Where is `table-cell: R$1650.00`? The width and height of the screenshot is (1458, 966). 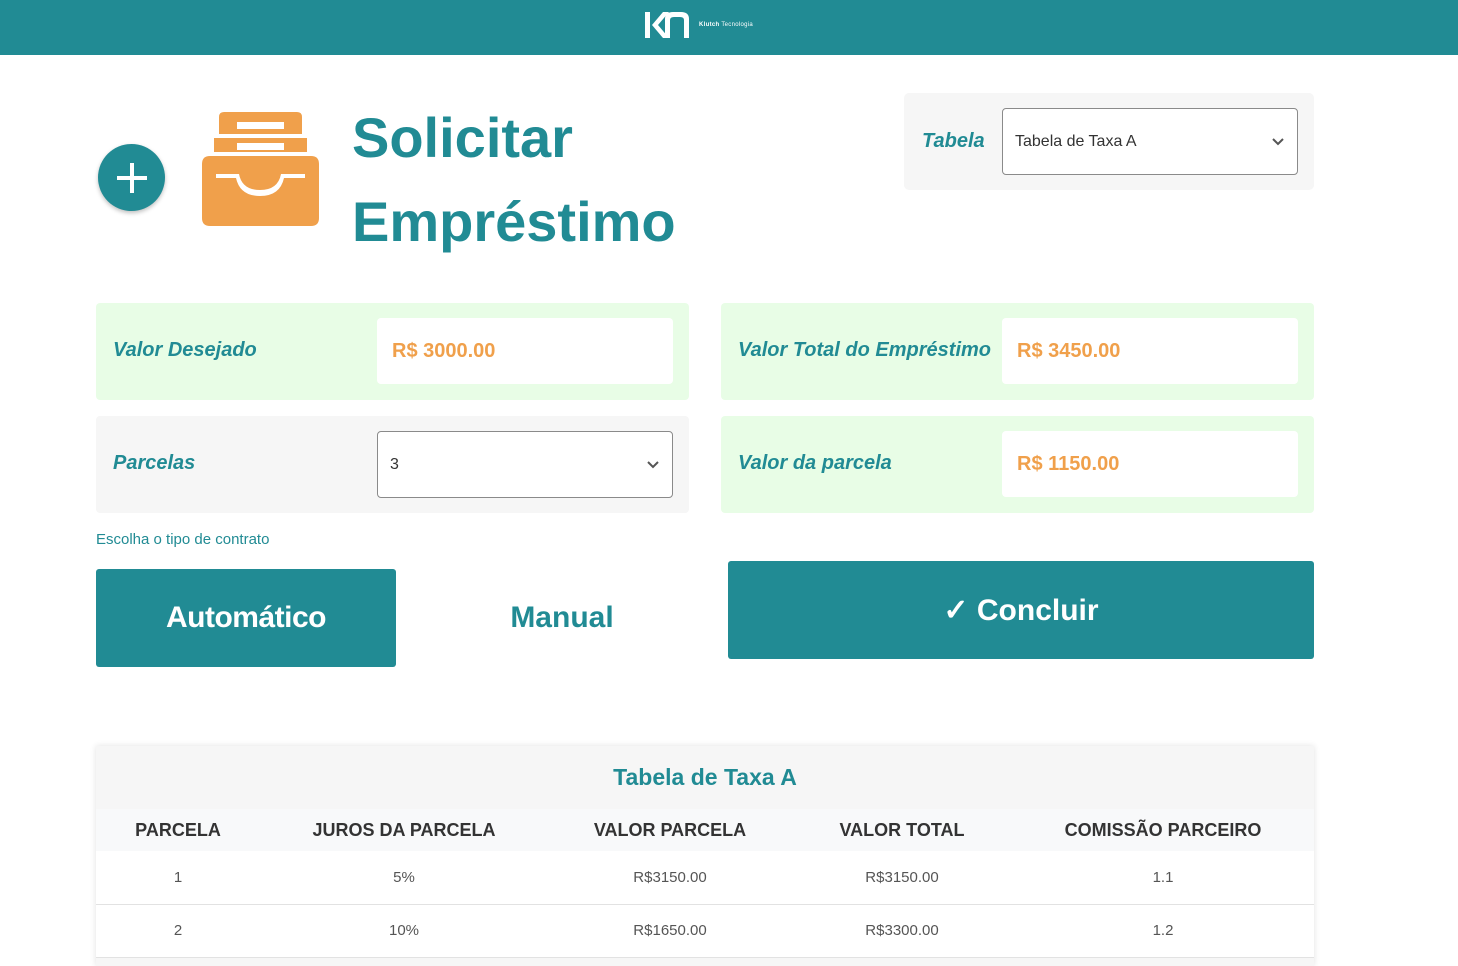 table-cell: R$1650.00 is located at coordinates (670, 930).